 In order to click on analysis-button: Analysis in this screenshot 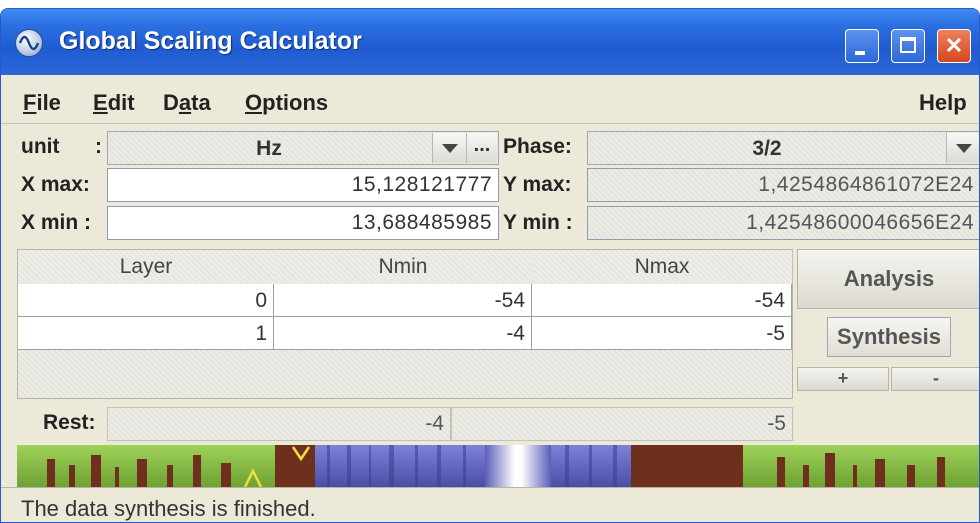, I will do `click(888, 279)`.